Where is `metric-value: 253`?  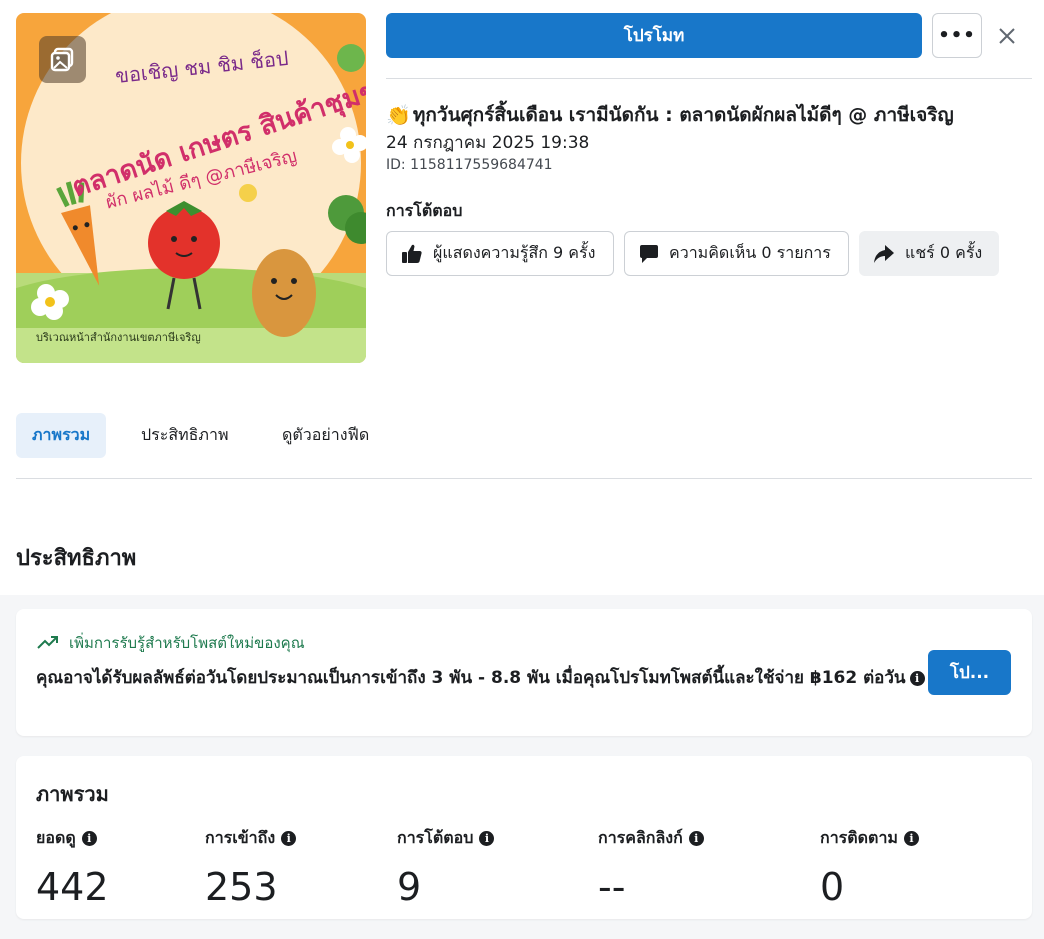
metric-value: 253 is located at coordinates (241, 887).